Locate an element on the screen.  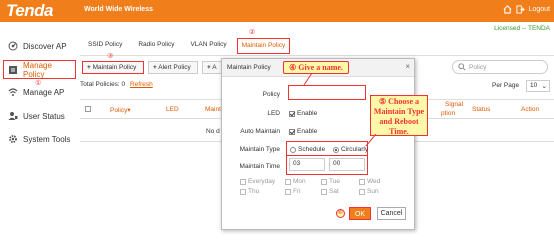
wifi-icon is located at coordinates (13, 92).